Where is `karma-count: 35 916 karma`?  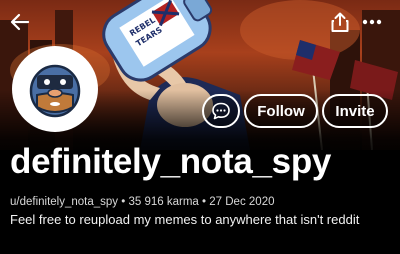
karma-count: 35 916 karma is located at coordinates (163, 202).